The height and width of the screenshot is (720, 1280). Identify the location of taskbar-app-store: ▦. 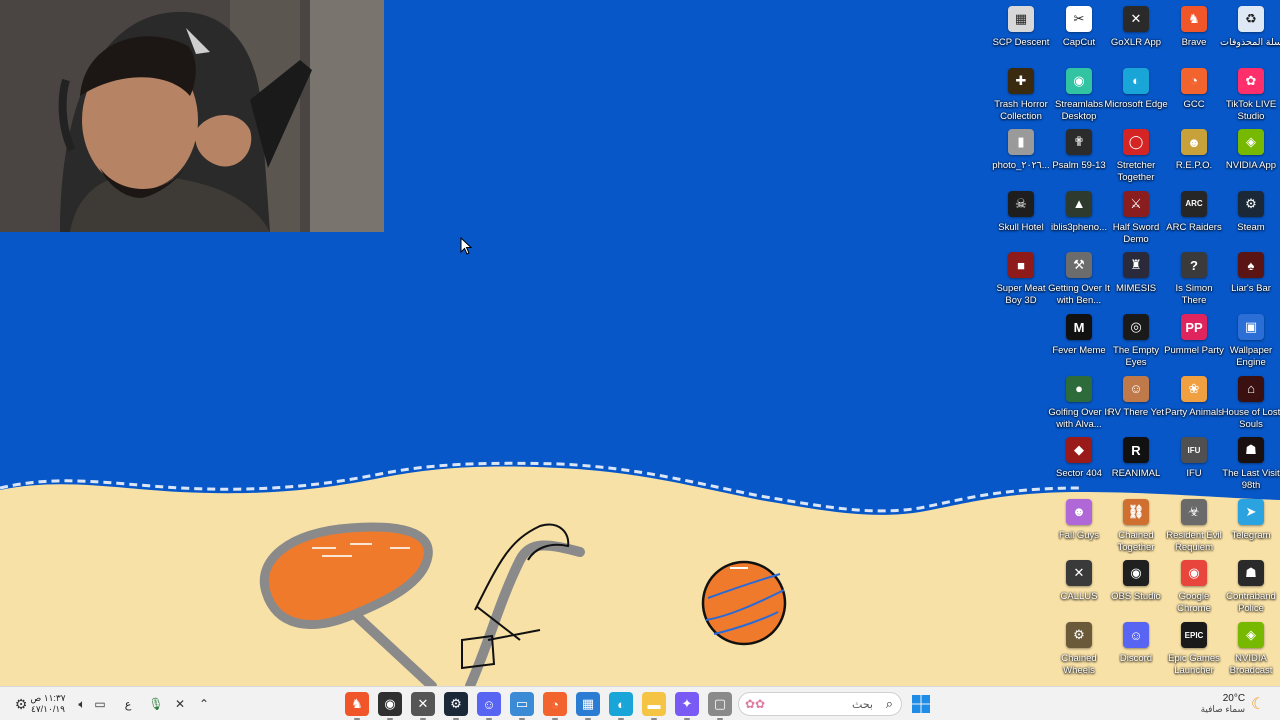
(588, 706).